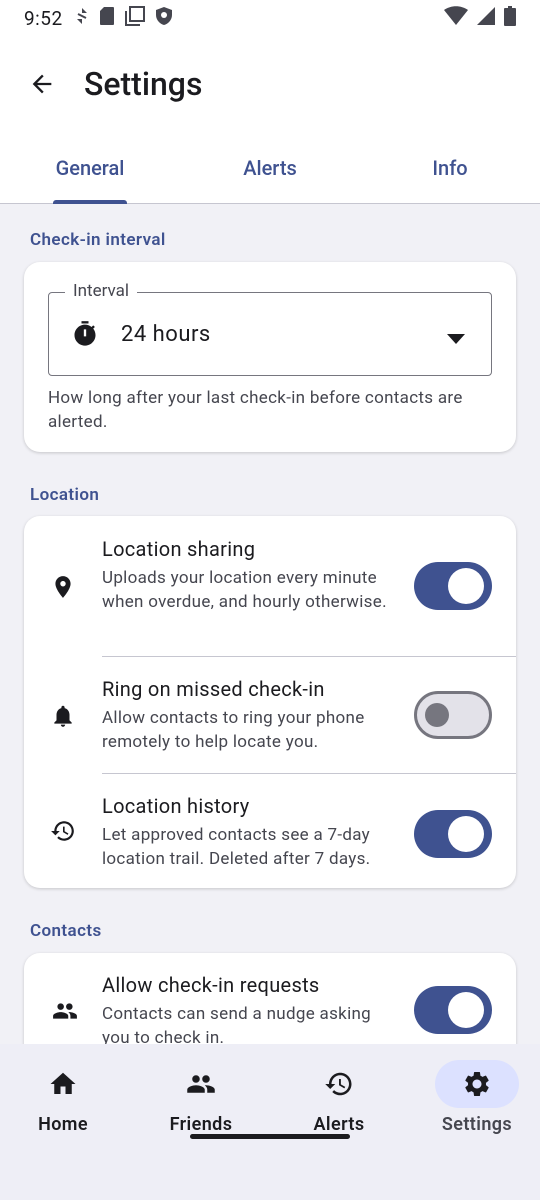  Describe the element at coordinates (456, 338) in the screenshot. I see `dropdown-arrow-icon` at that location.